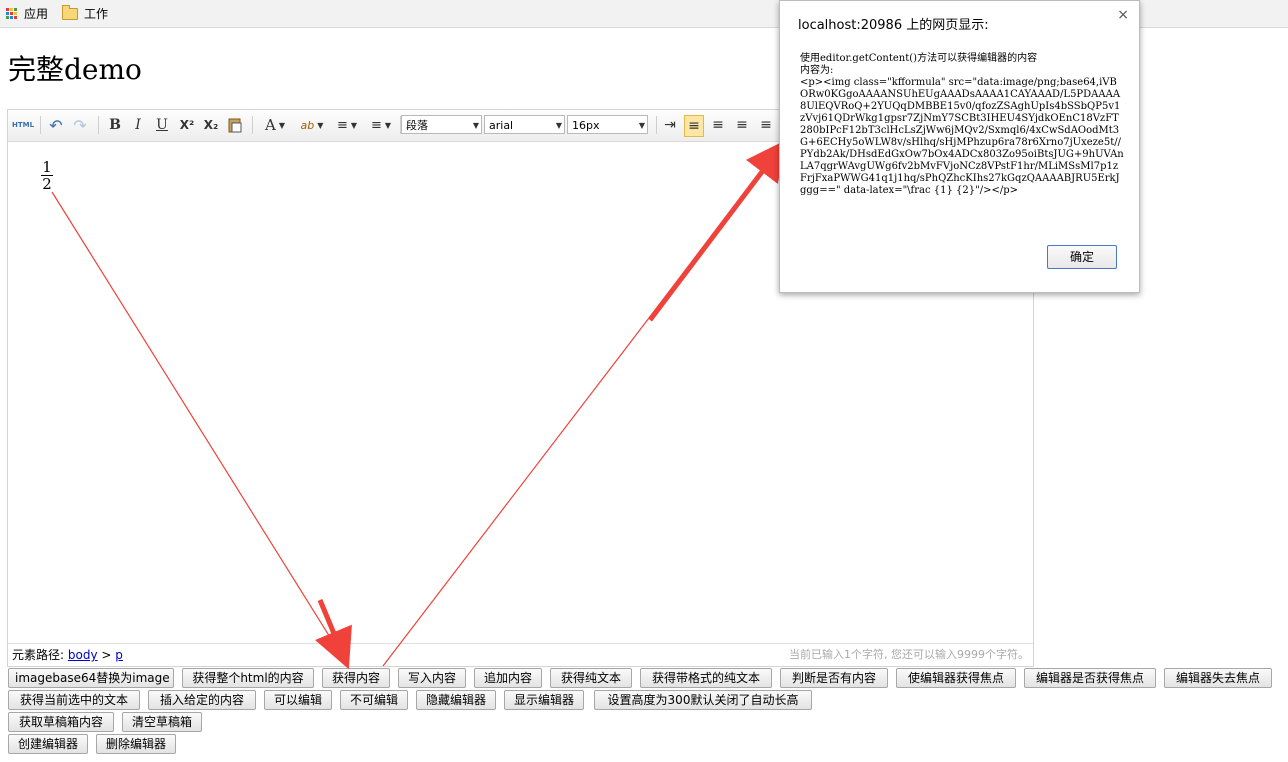 This screenshot has height=762, width=1288. Describe the element at coordinates (501, 125) in the screenshot. I see `font-family-value: arial` at that location.